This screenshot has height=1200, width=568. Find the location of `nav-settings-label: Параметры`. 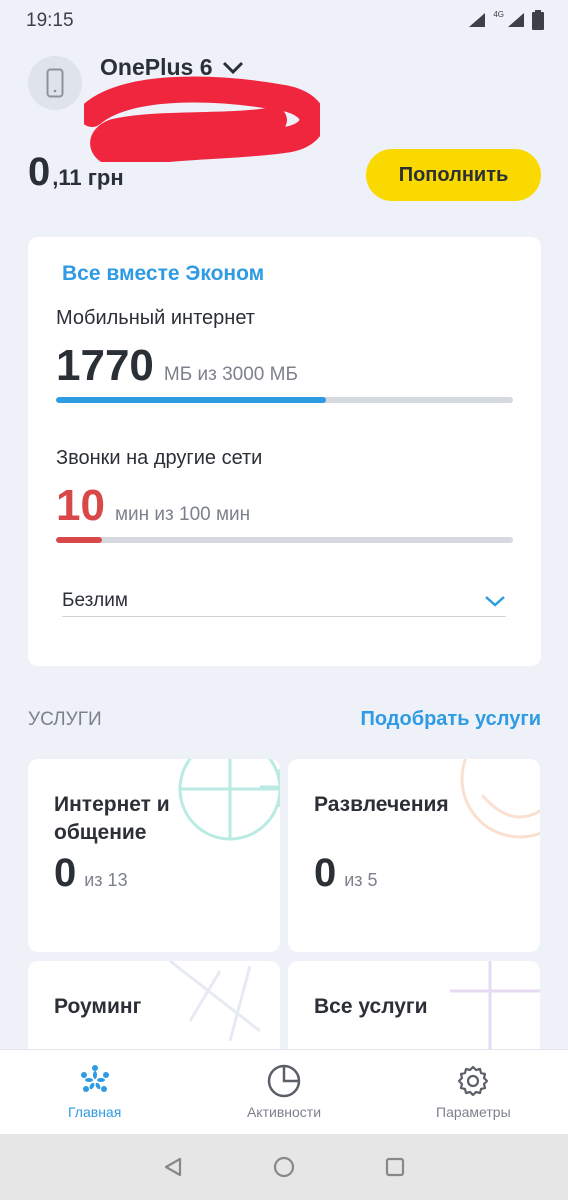

nav-settings-label: Параметры is located at coordinates (473, 1112).